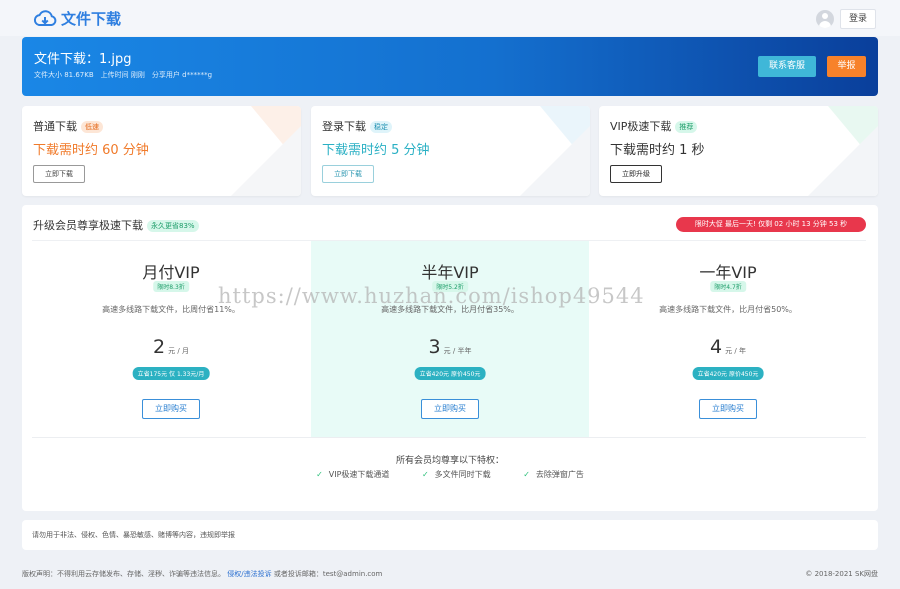 The height and width of the screenshot is (589, 900). Describe the element at coordinates (344, 126) in the screenshot. I see `download-name-text: 登录下载` at that location.